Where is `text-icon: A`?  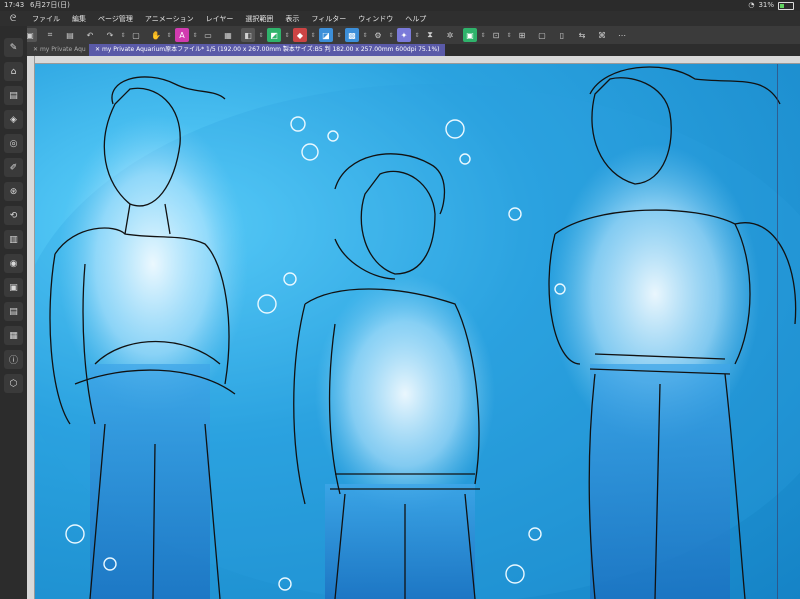
text-icon: A is located at coordinates (182, 35).